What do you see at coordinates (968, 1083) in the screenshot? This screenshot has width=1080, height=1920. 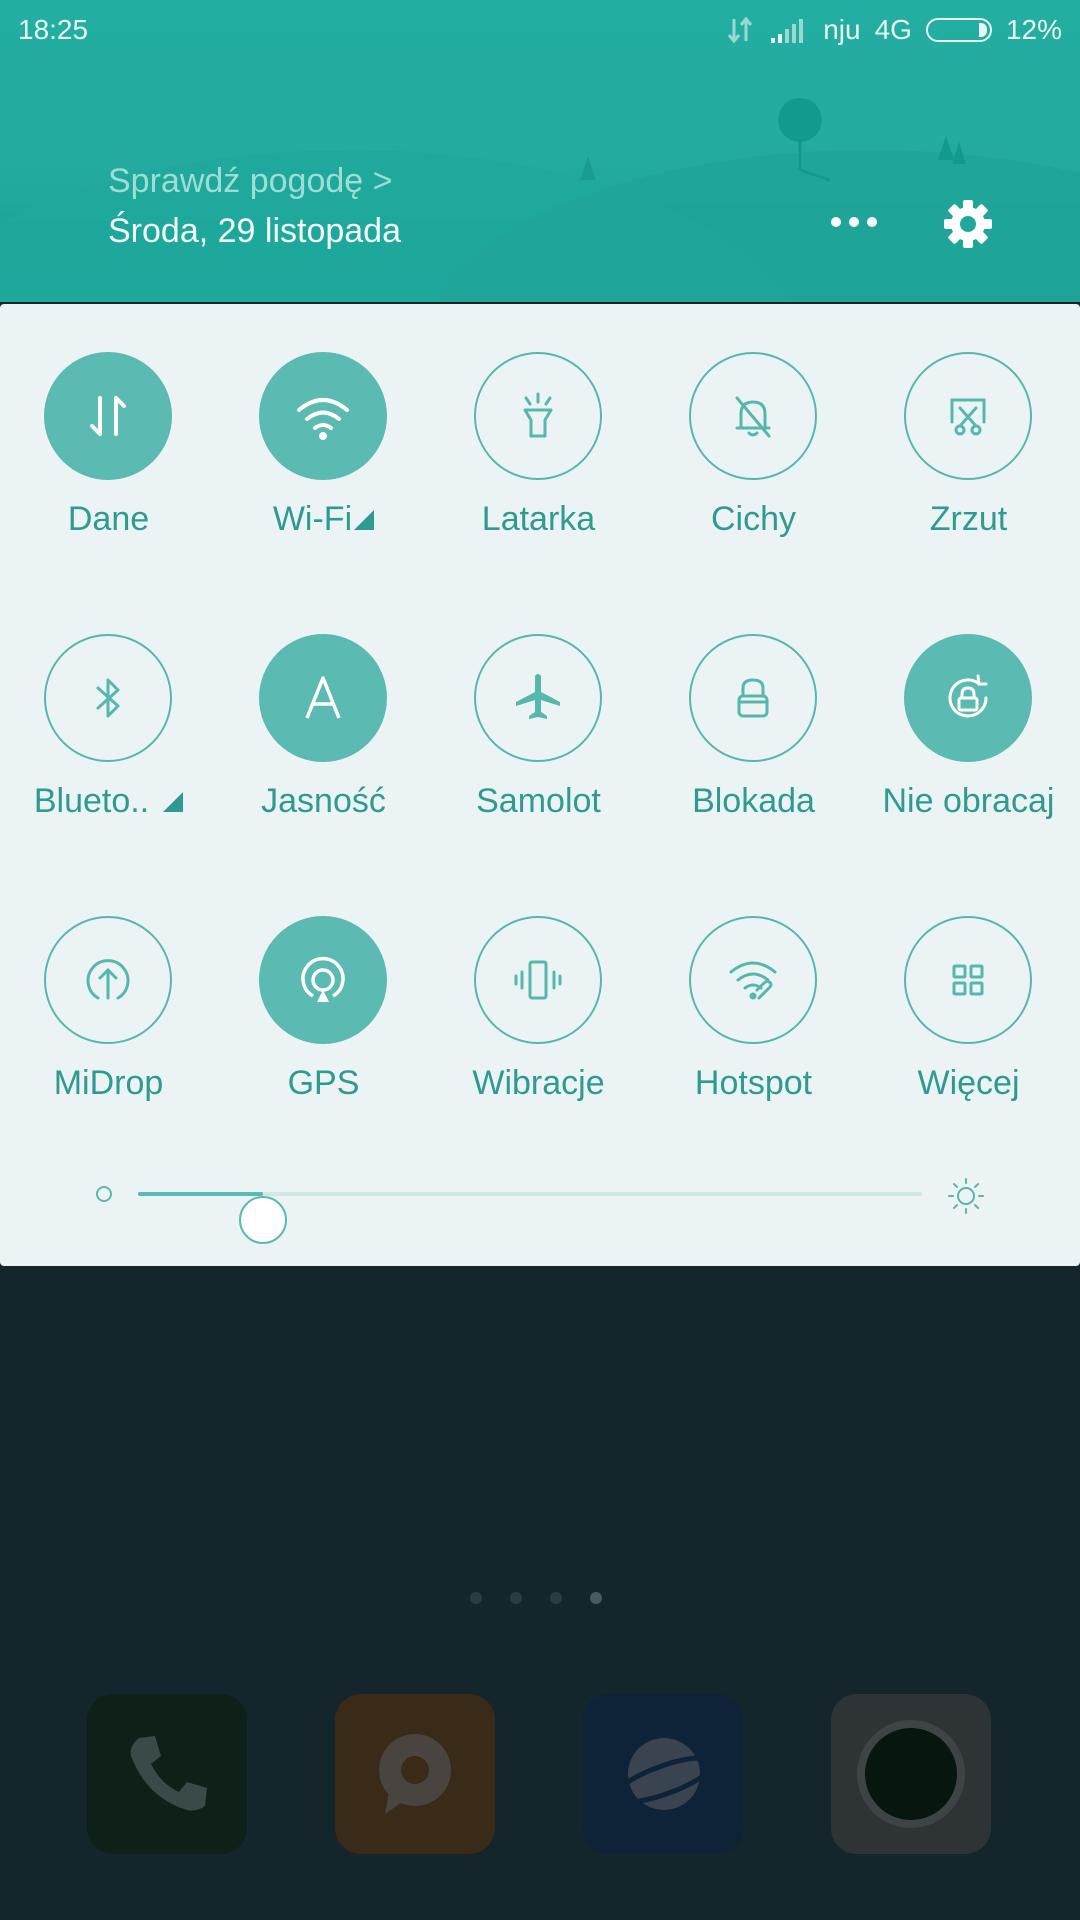 I see `tile-label: Więcej` at bounding box center [968, 1083].